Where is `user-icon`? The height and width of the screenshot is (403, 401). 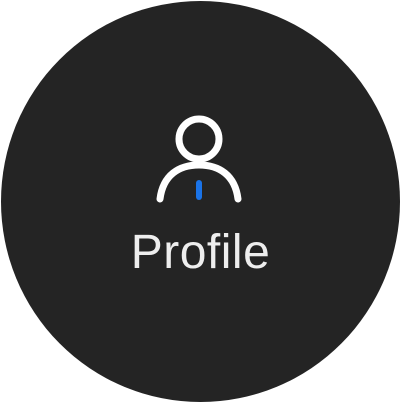 user-icon is located at coordinates (199, 159).